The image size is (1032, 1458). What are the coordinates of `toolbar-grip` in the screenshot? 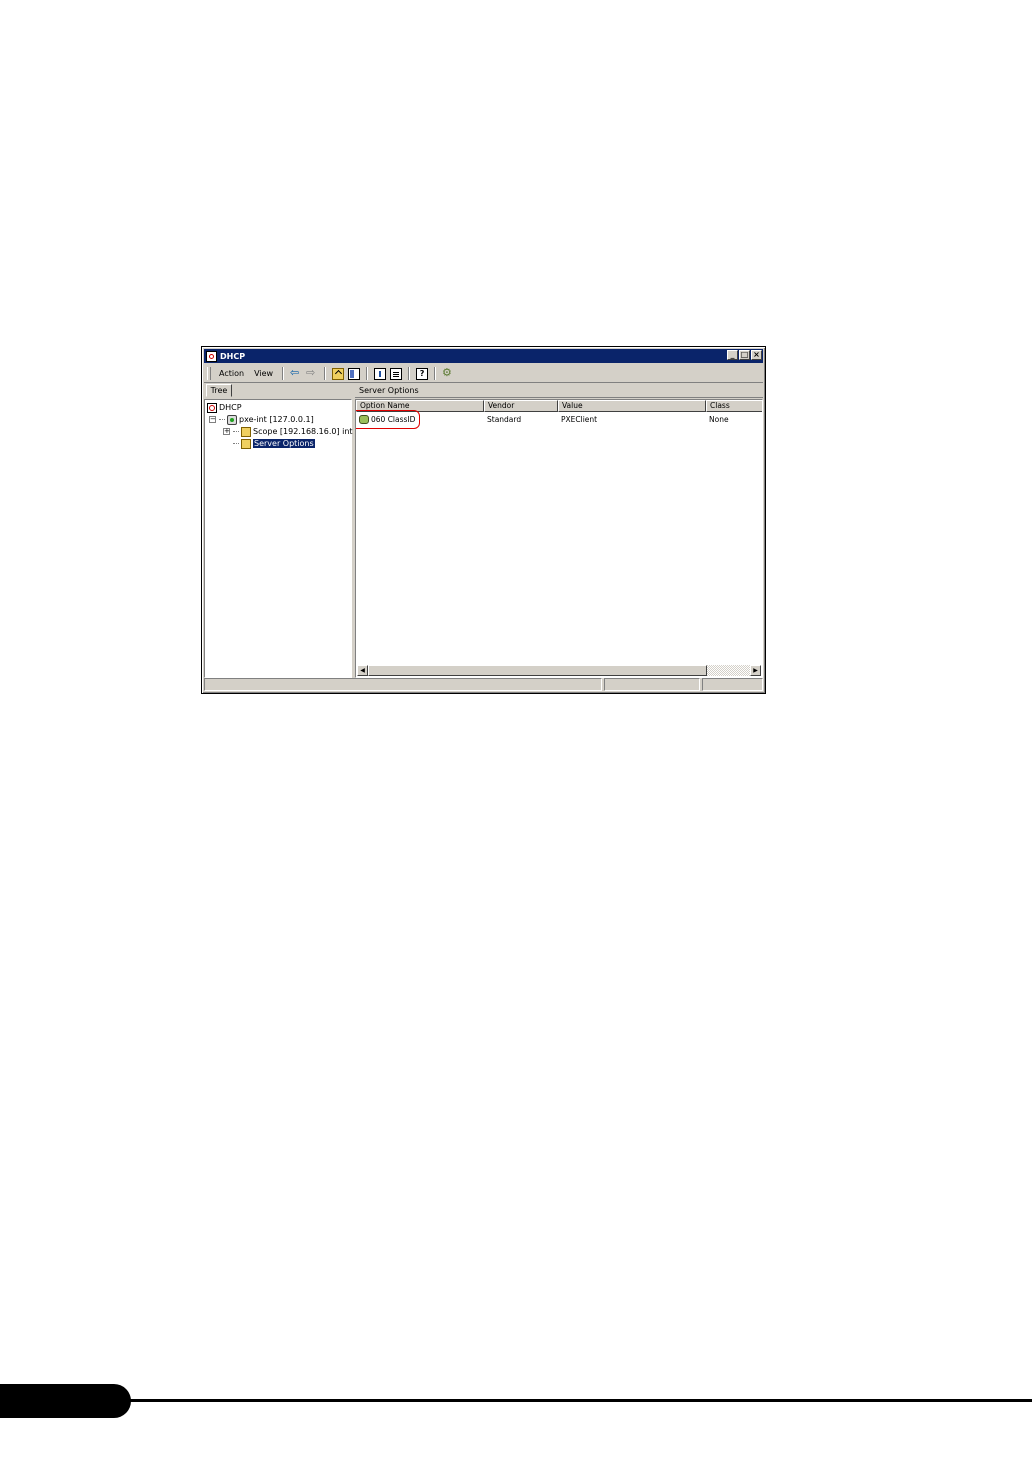 It's located at (209, 373).